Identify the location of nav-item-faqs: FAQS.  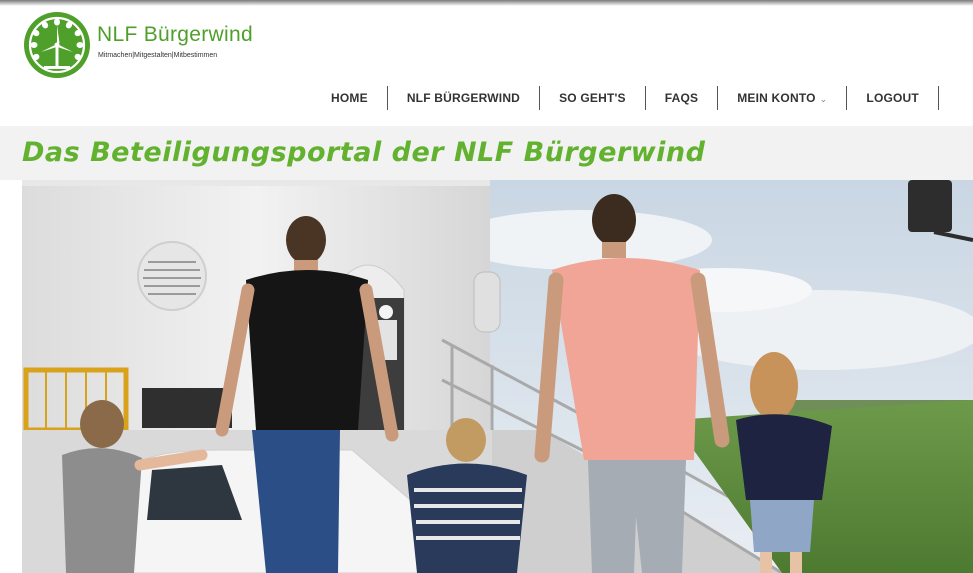
(682, 98).